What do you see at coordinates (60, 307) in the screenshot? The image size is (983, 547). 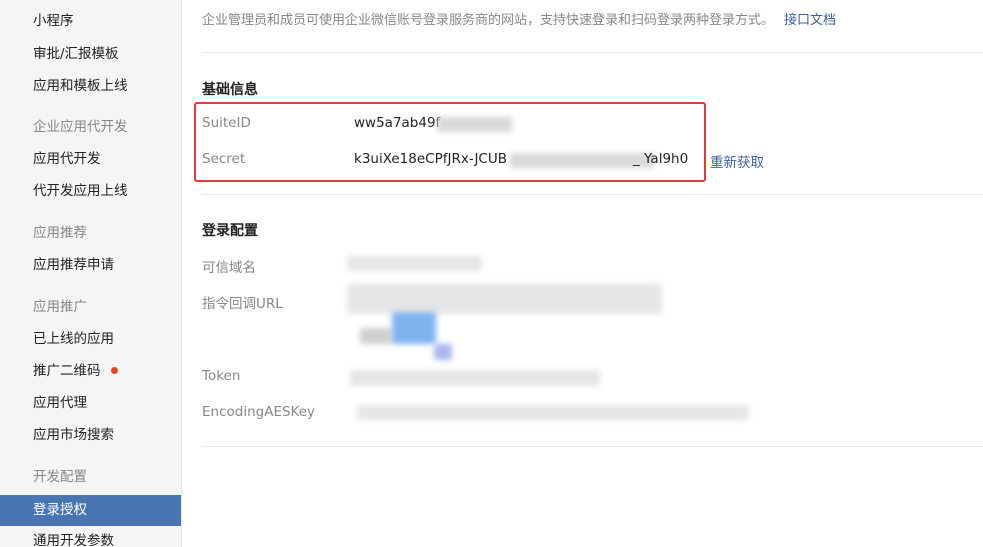 I see `sidebar-group-app-promotion: 应用推广` at bounding box center [60, 307].